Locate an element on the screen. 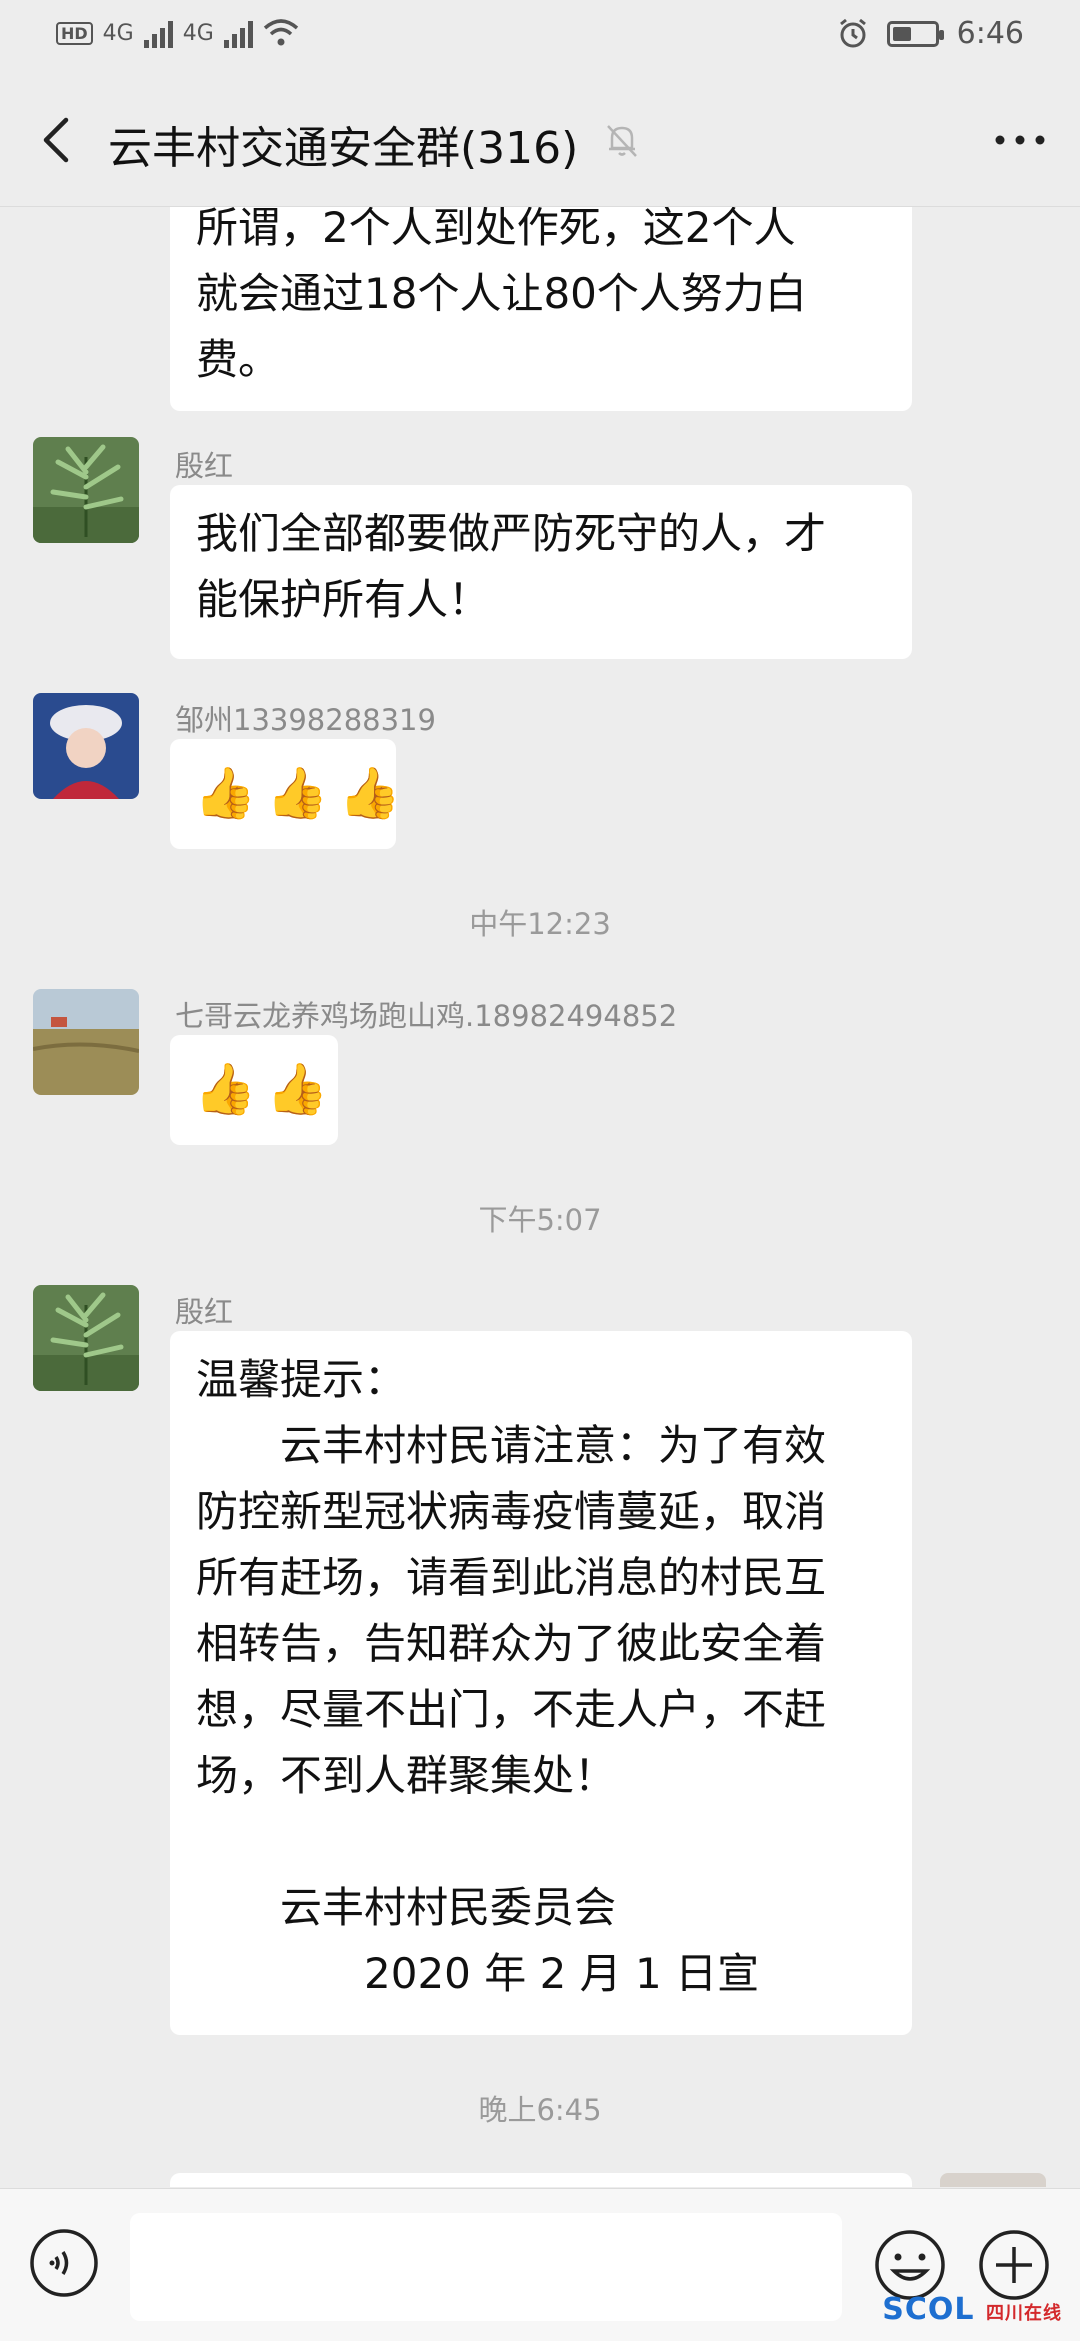  message-line: 云丰村村民委员会 is located at coordinates (406, 1907).